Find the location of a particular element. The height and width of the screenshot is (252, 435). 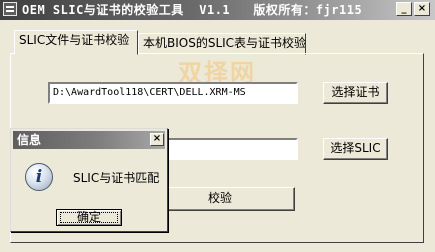

cert-path-field: D:\AwardTool118\CERT\DELL.XRM-MS is located at coordinates (173, 93).